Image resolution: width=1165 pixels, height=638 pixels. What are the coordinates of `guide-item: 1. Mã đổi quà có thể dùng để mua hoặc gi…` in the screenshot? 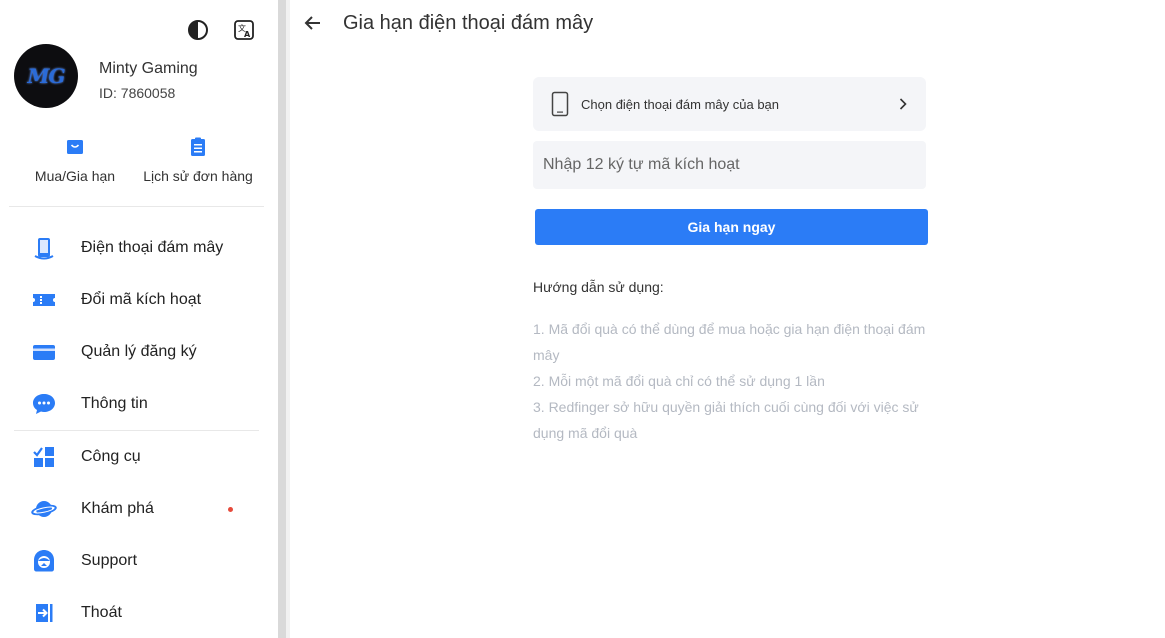 It's located at (729, 342).